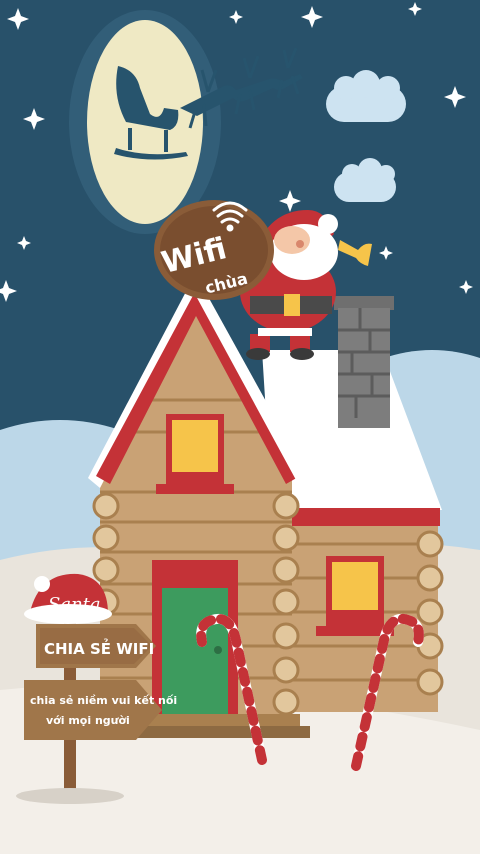  I want to click on door-icon, so click(195, 638).